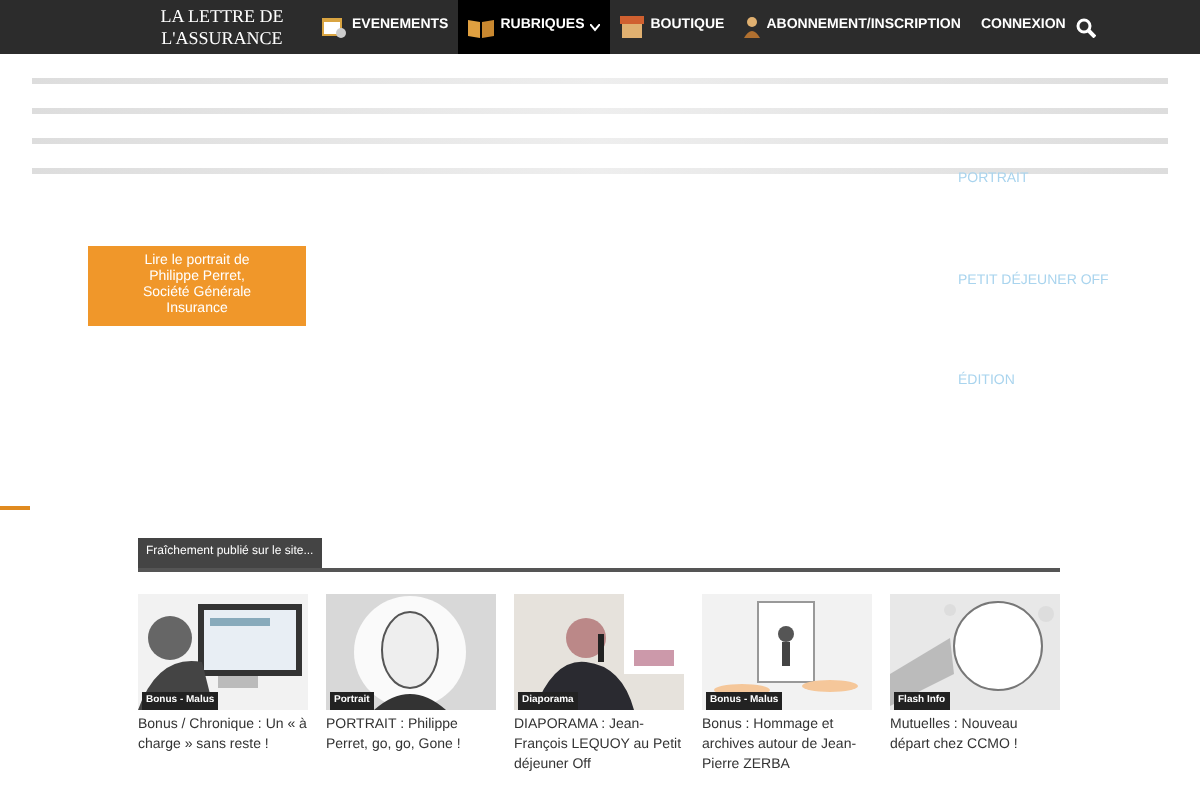 The width and height of the screenshot is (1200, 800). Describe the element at coordinates (222, 27) in the screenshot. I see `site-logo: LA LETTRE DE L'ASSURANCE` at that location.